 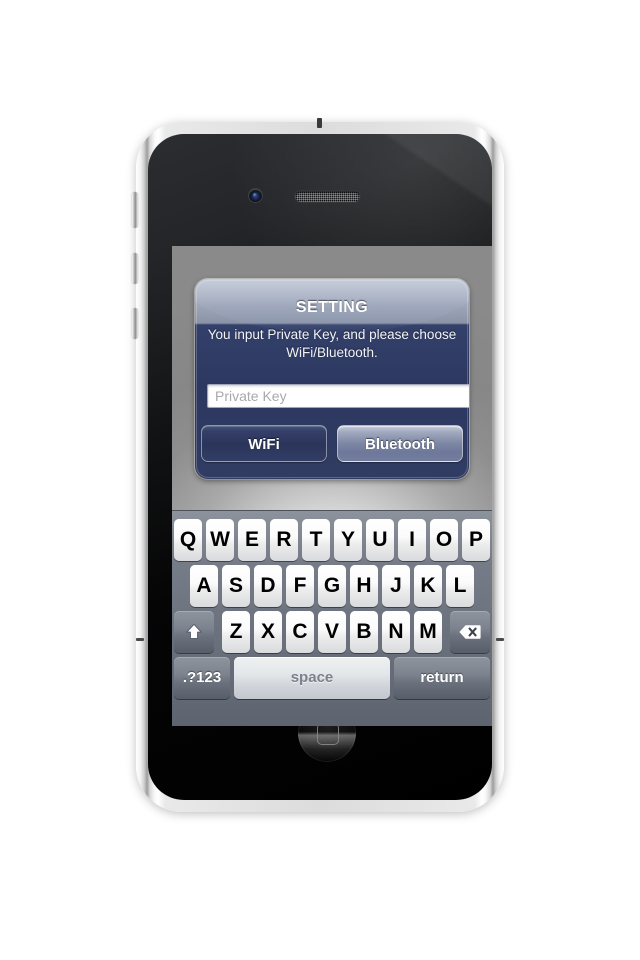 I want to click on key-z: Z, so click(x=236, y=632).